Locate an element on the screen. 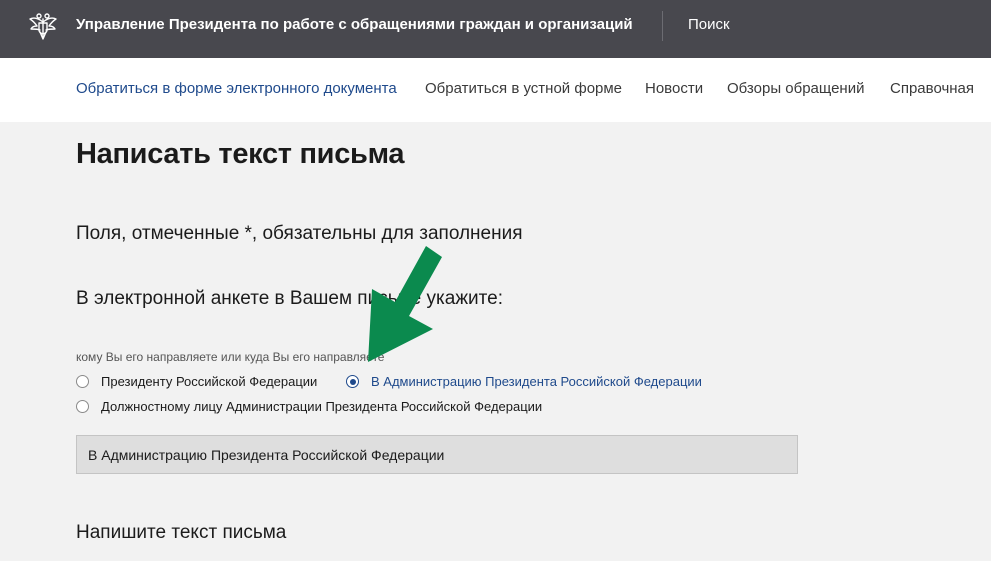 This screenshot has height=561, width=991. radio-option-president: Президенту Российской Федерации is located at coordinates (196, 381).